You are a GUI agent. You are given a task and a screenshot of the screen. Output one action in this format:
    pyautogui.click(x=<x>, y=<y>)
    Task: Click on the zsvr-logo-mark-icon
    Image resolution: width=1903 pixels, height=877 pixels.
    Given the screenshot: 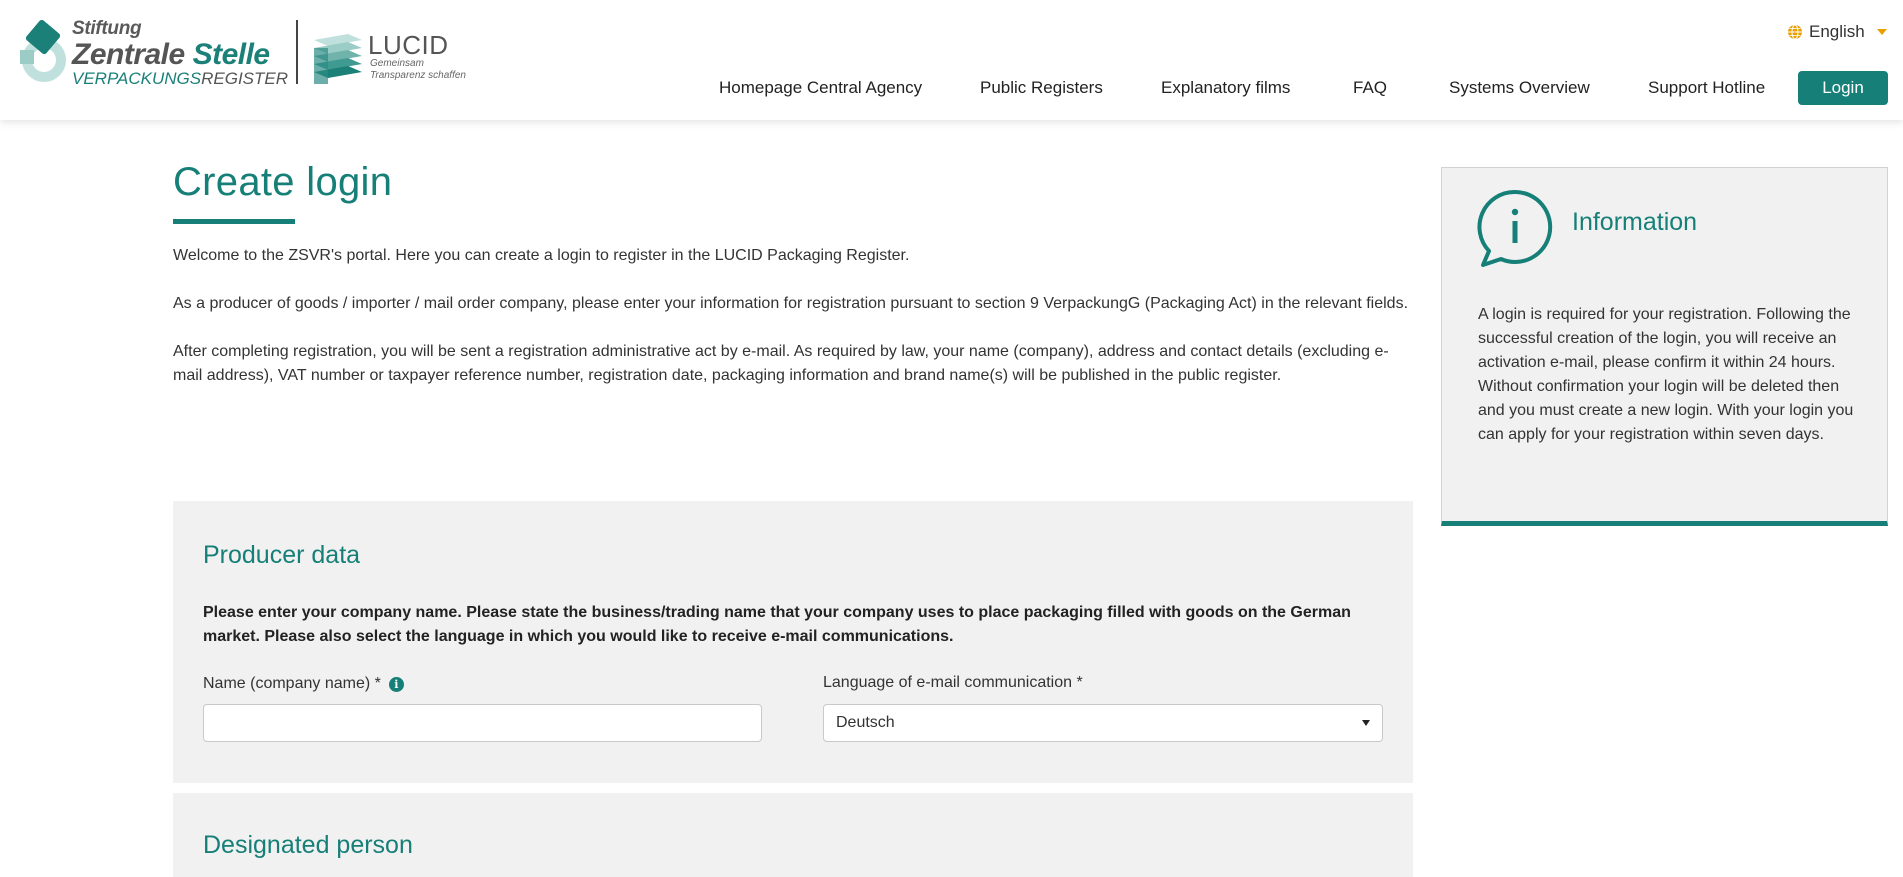 What is the action you would take?
    pyautogui.click(x=43, y=51)
    